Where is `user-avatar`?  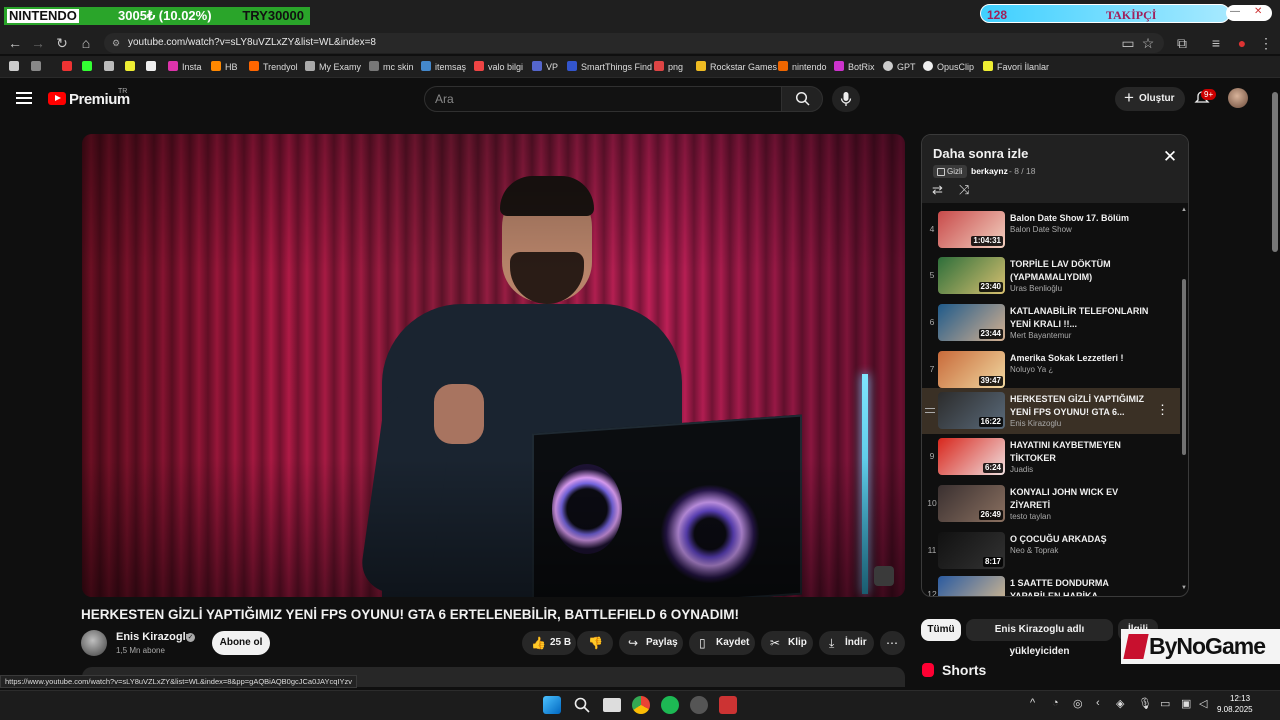 user-avatar is located at coordinates (1238, 98).